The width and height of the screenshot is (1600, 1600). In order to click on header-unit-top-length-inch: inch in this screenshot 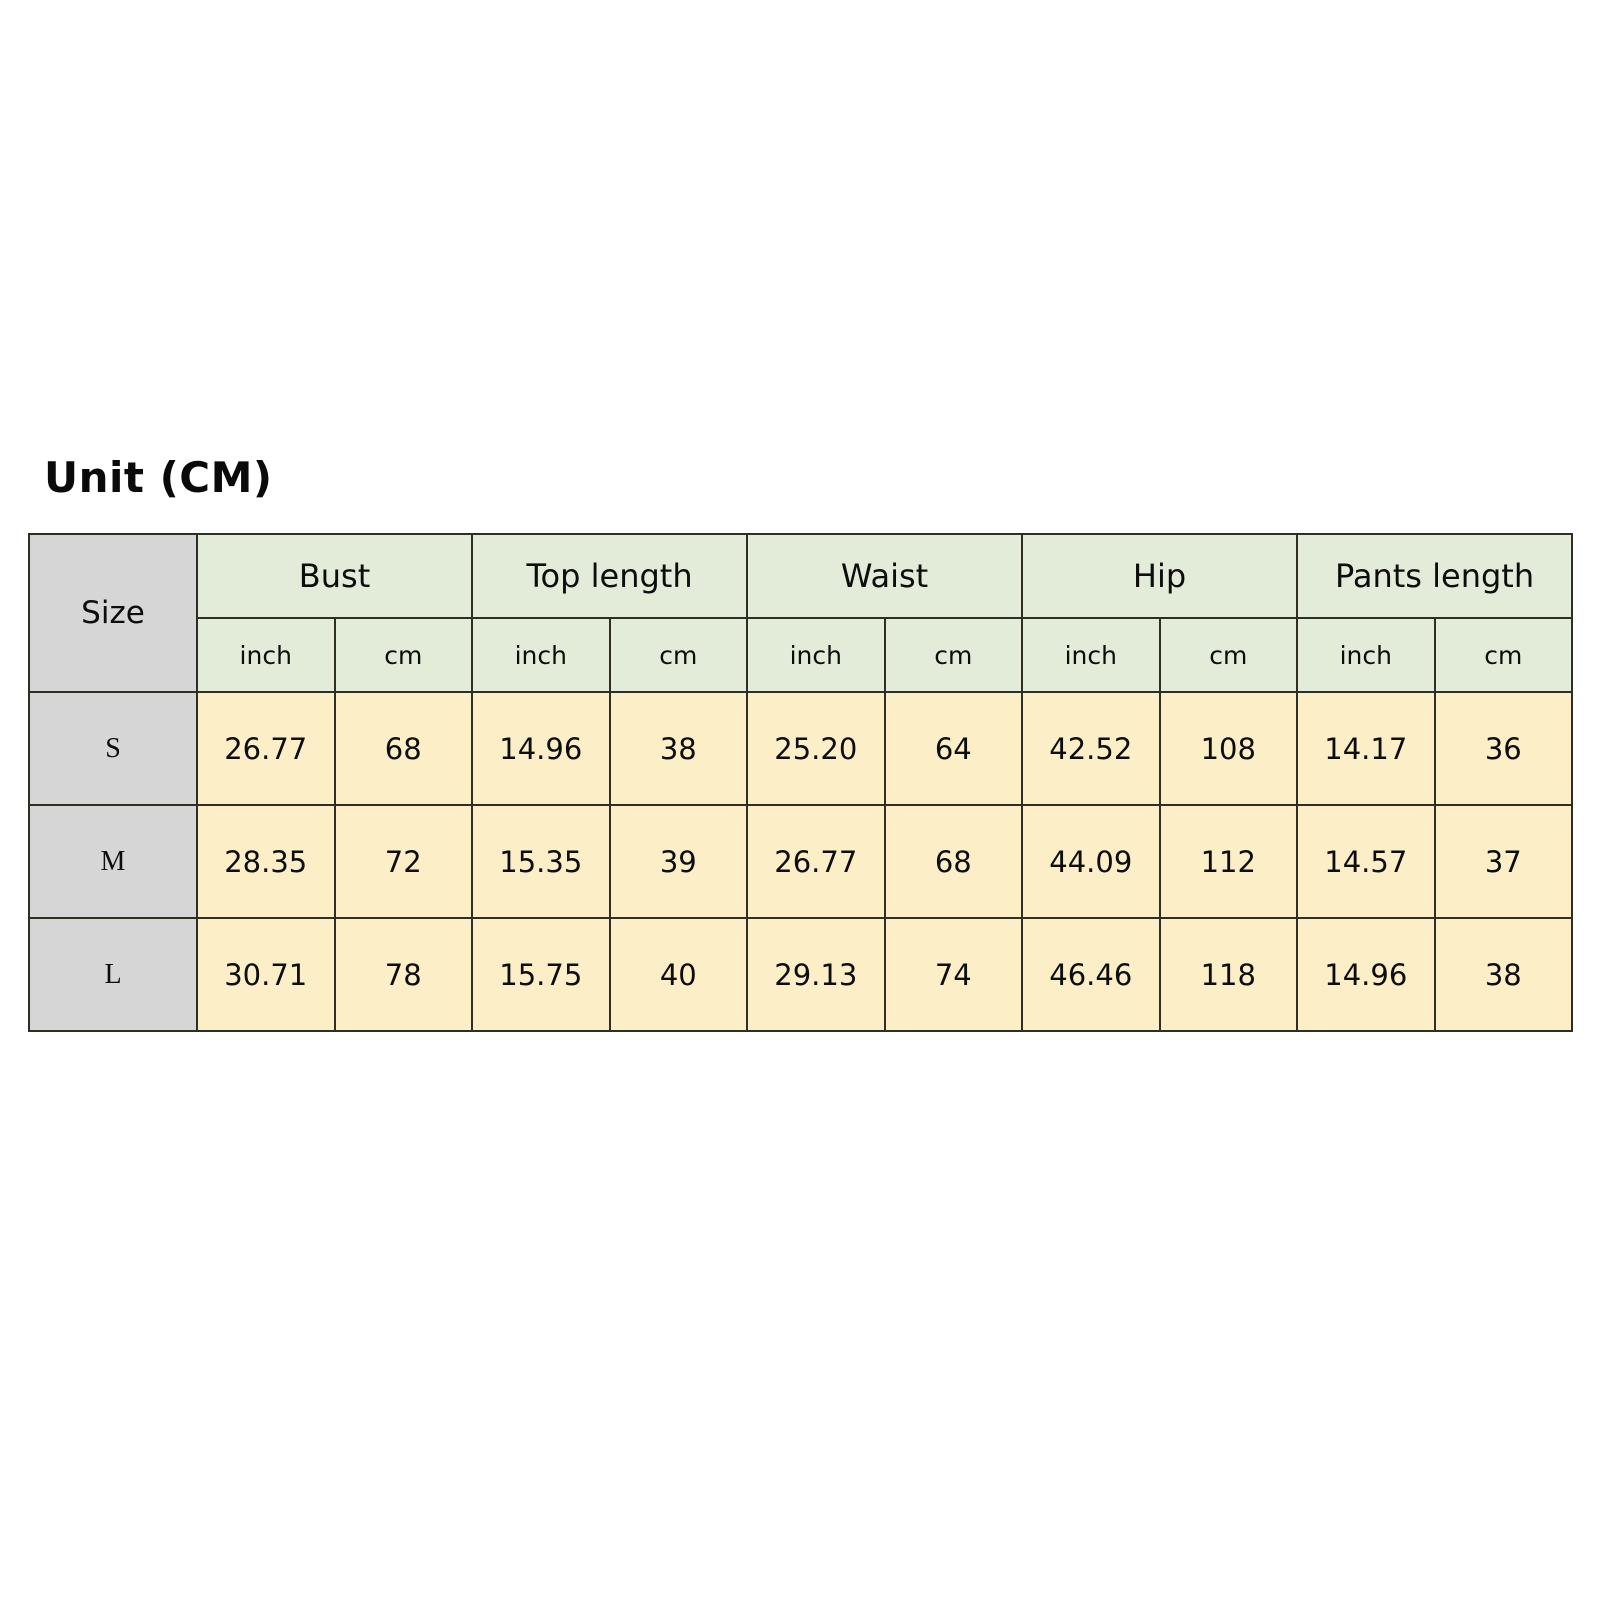, I will do `click(541, 655)`.